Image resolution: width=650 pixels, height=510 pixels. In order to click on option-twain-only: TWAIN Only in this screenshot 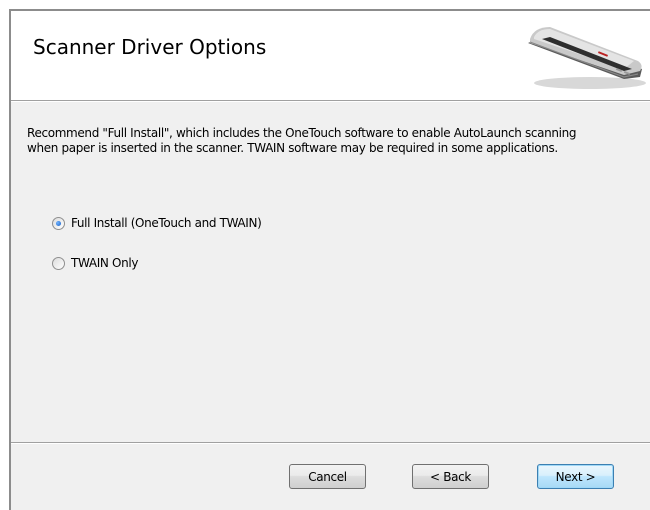, I will do `click(95, 263)`.